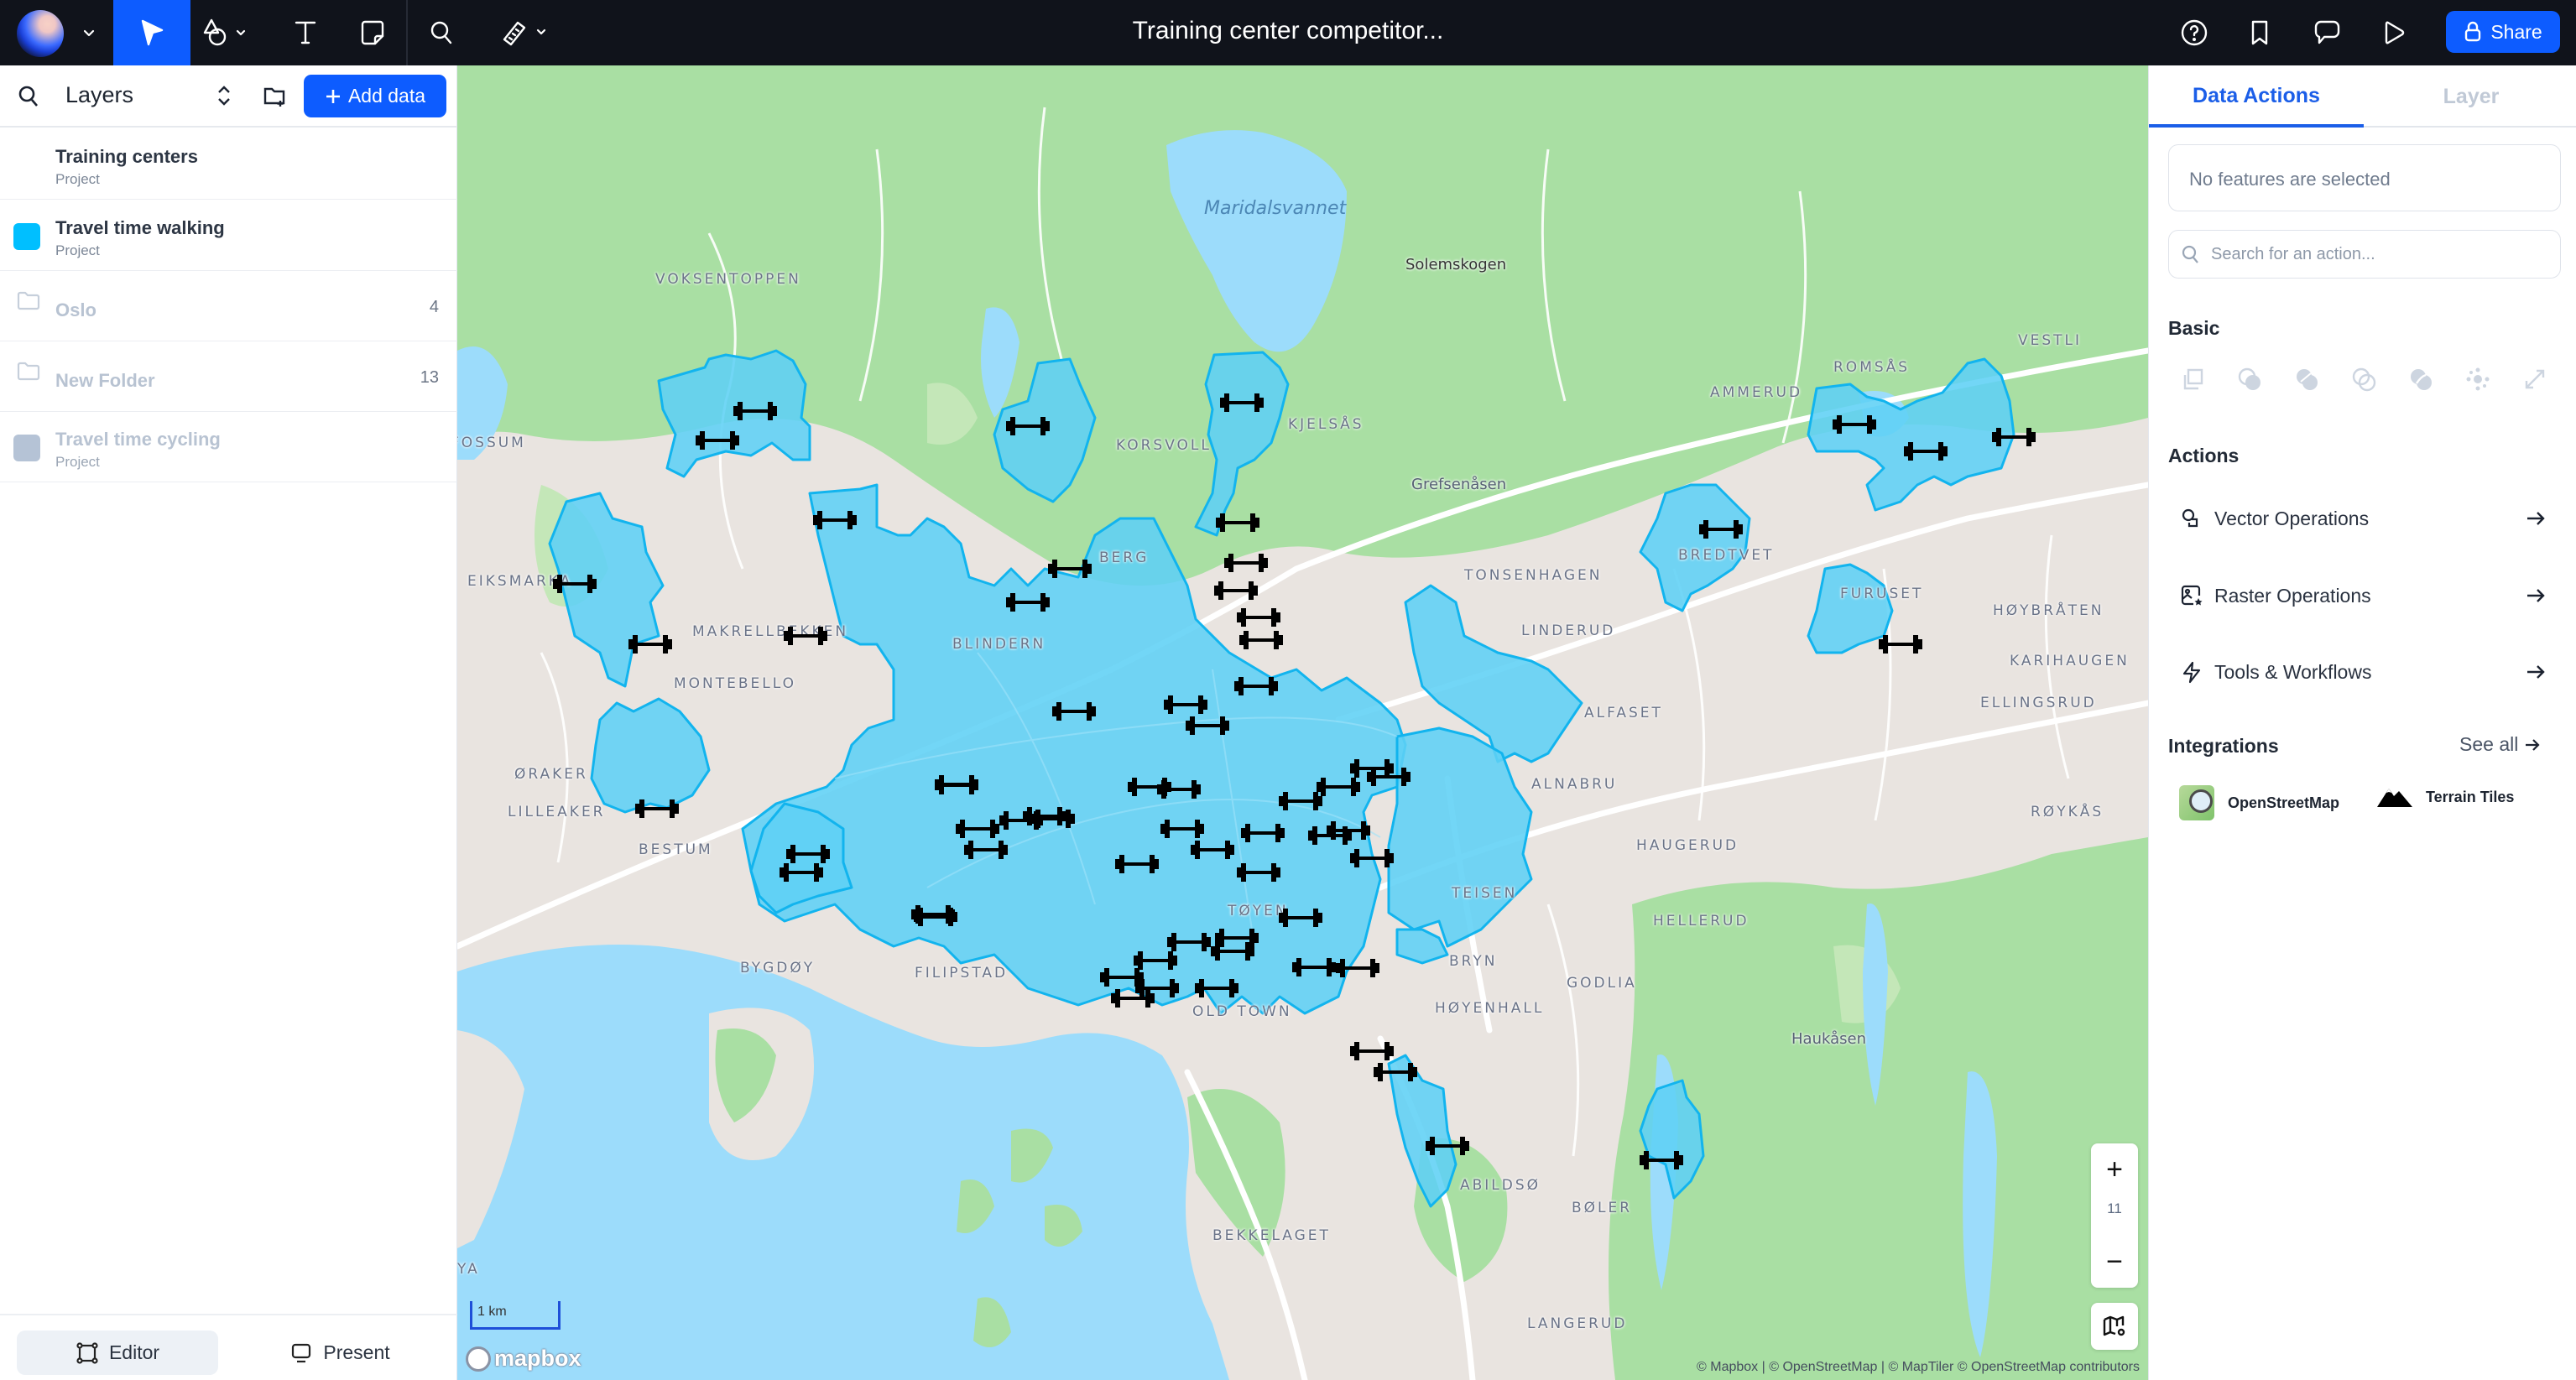 The height and width of the screenshot is (1380, 2576). I want to click on folder-item-oslo: Oslo 4, so click(228, 306).